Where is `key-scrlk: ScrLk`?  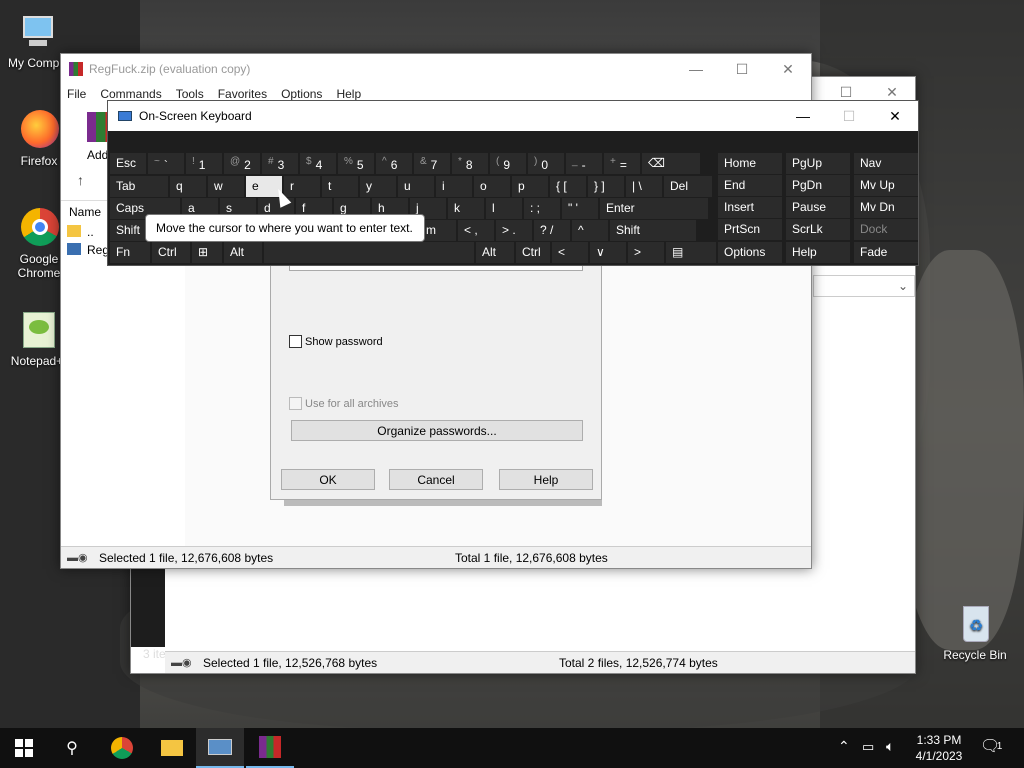
key-scrlk: ScrLk is located at coordinates (818, 229).